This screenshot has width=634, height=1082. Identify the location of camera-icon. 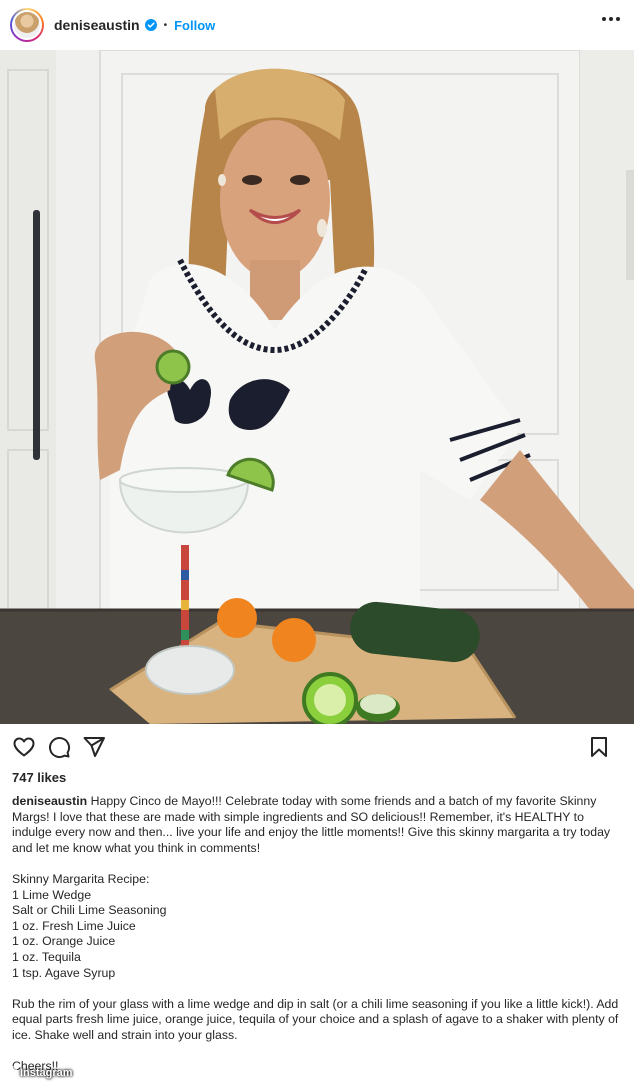
(11, 1073).